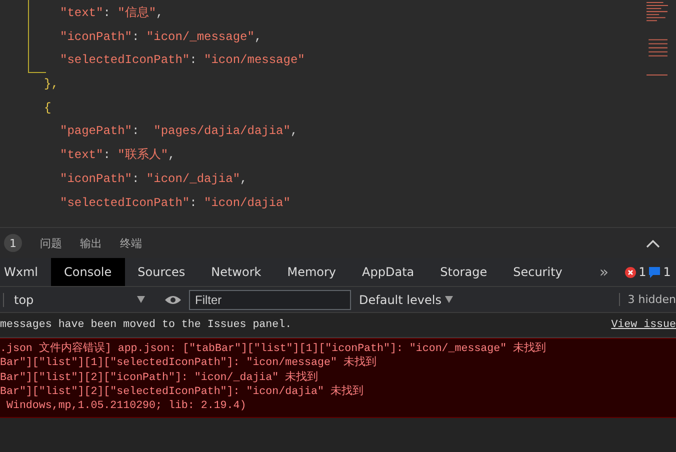 The image size is (676, 452). Describe the element at coordinates (600, 272) in the screenshot. I see `more-tabs-button: »` at that location.